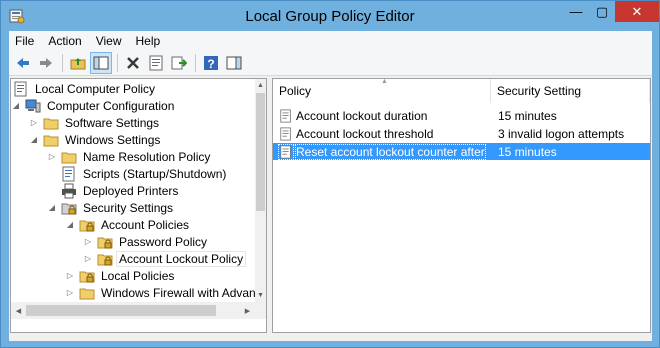  I want to click on tree-item: ◢ Windows Settings, so click(95, 139).